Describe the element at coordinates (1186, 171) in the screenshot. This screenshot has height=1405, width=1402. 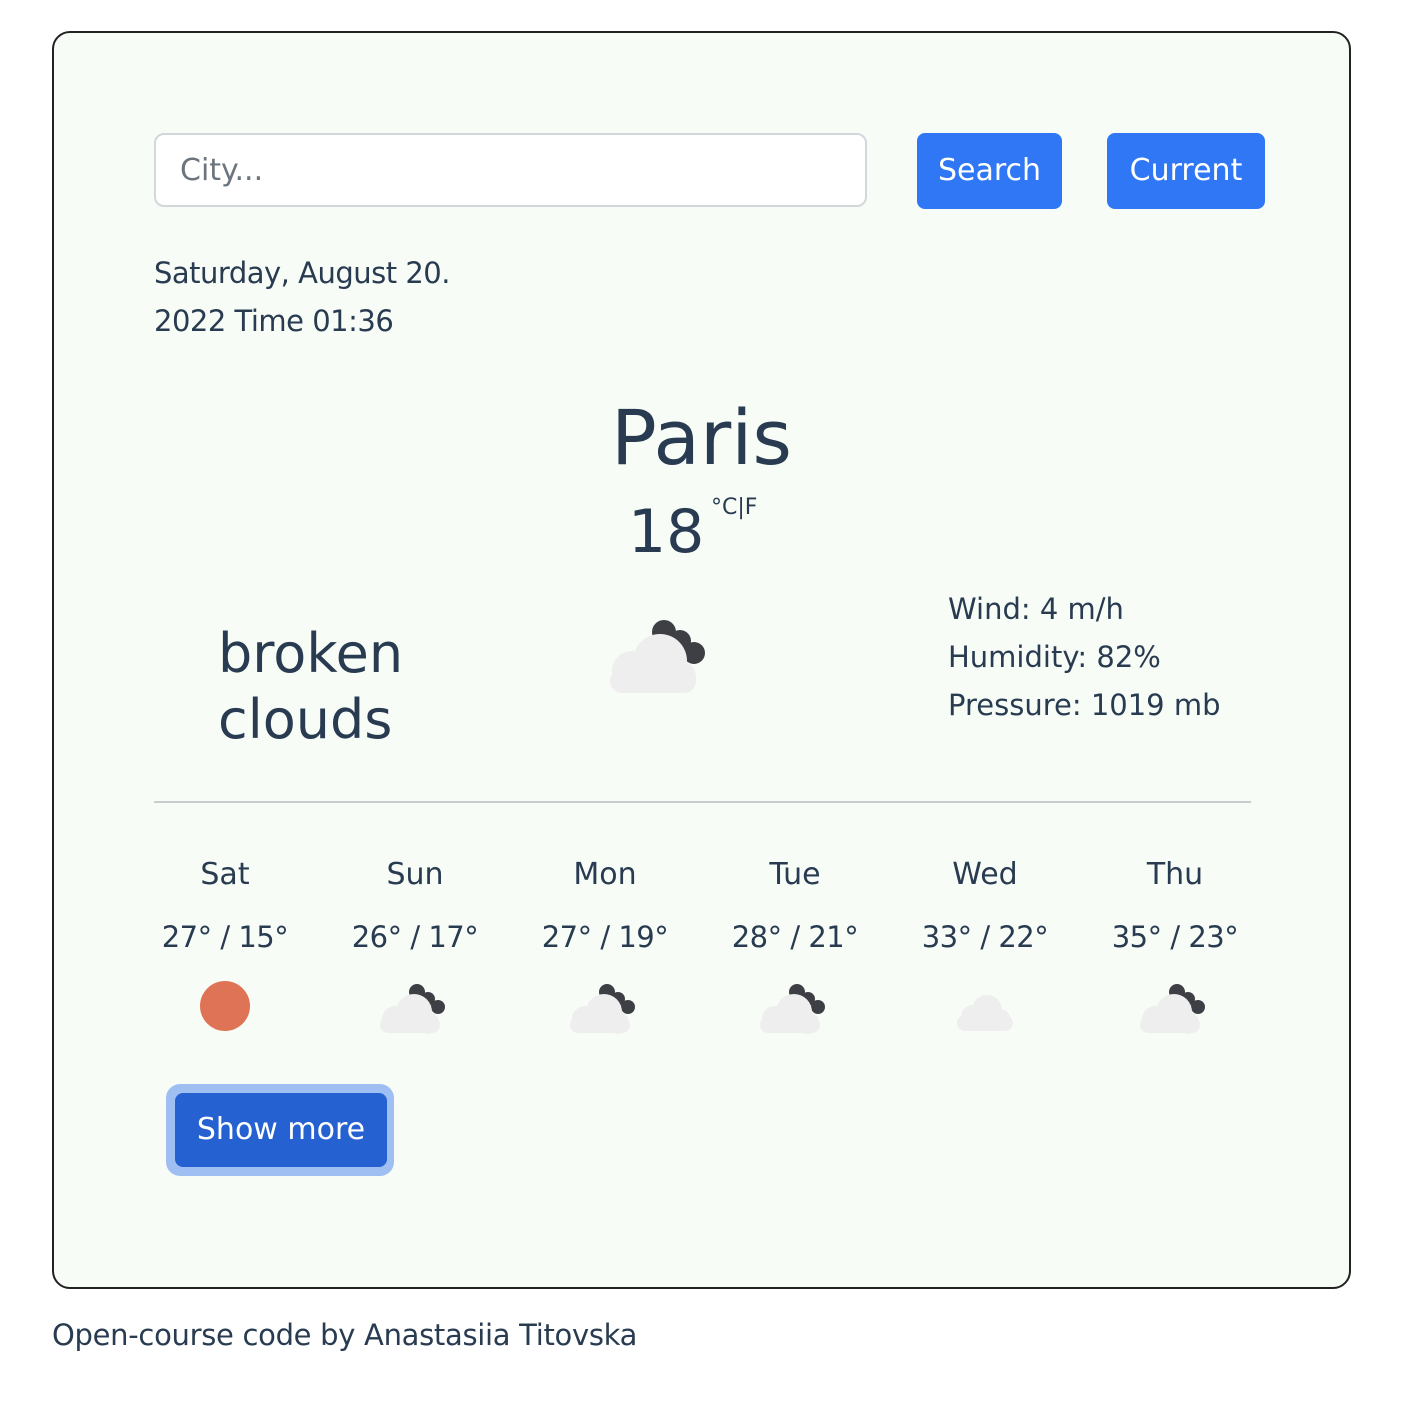
I see `current-location-button: Current` at that location.